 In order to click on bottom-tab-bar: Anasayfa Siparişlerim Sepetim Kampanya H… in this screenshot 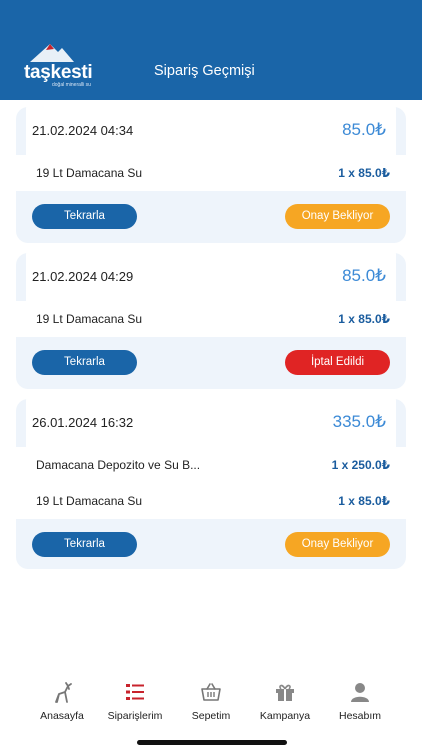, I will do `click(211, 711)`.